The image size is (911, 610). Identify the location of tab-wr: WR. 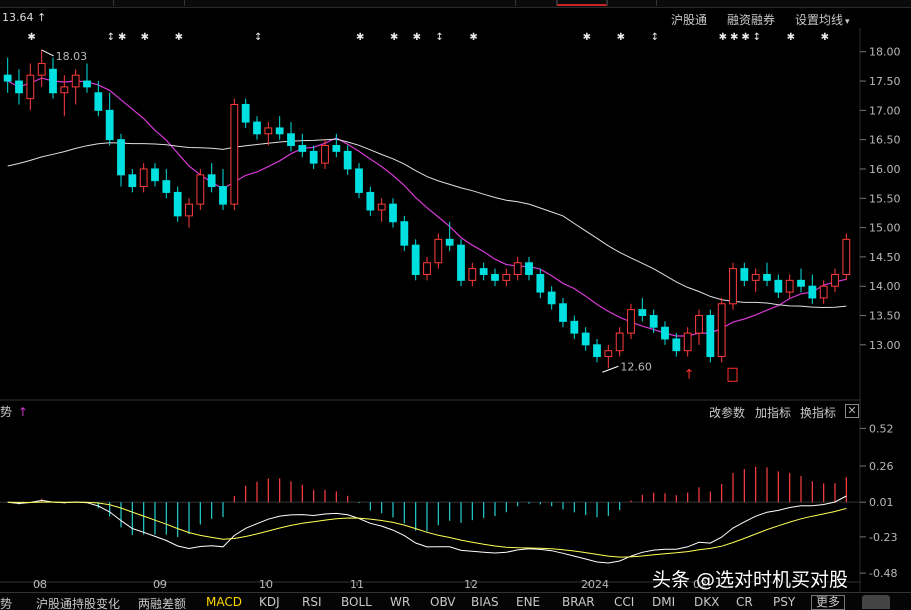
(400, 602).